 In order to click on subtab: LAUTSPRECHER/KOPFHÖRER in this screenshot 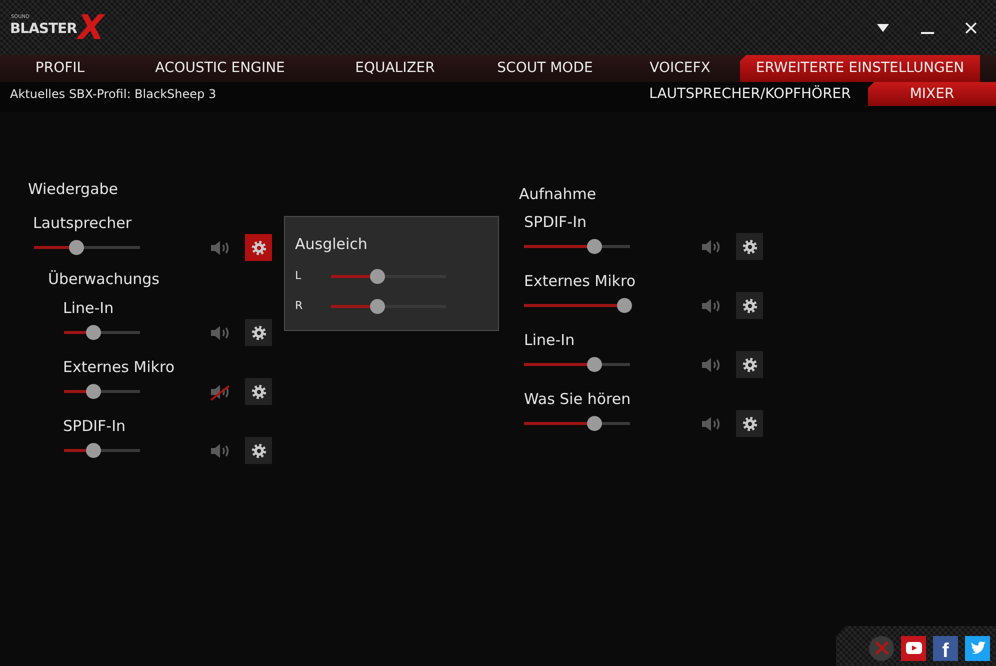, I will do `click(750, 94)`.